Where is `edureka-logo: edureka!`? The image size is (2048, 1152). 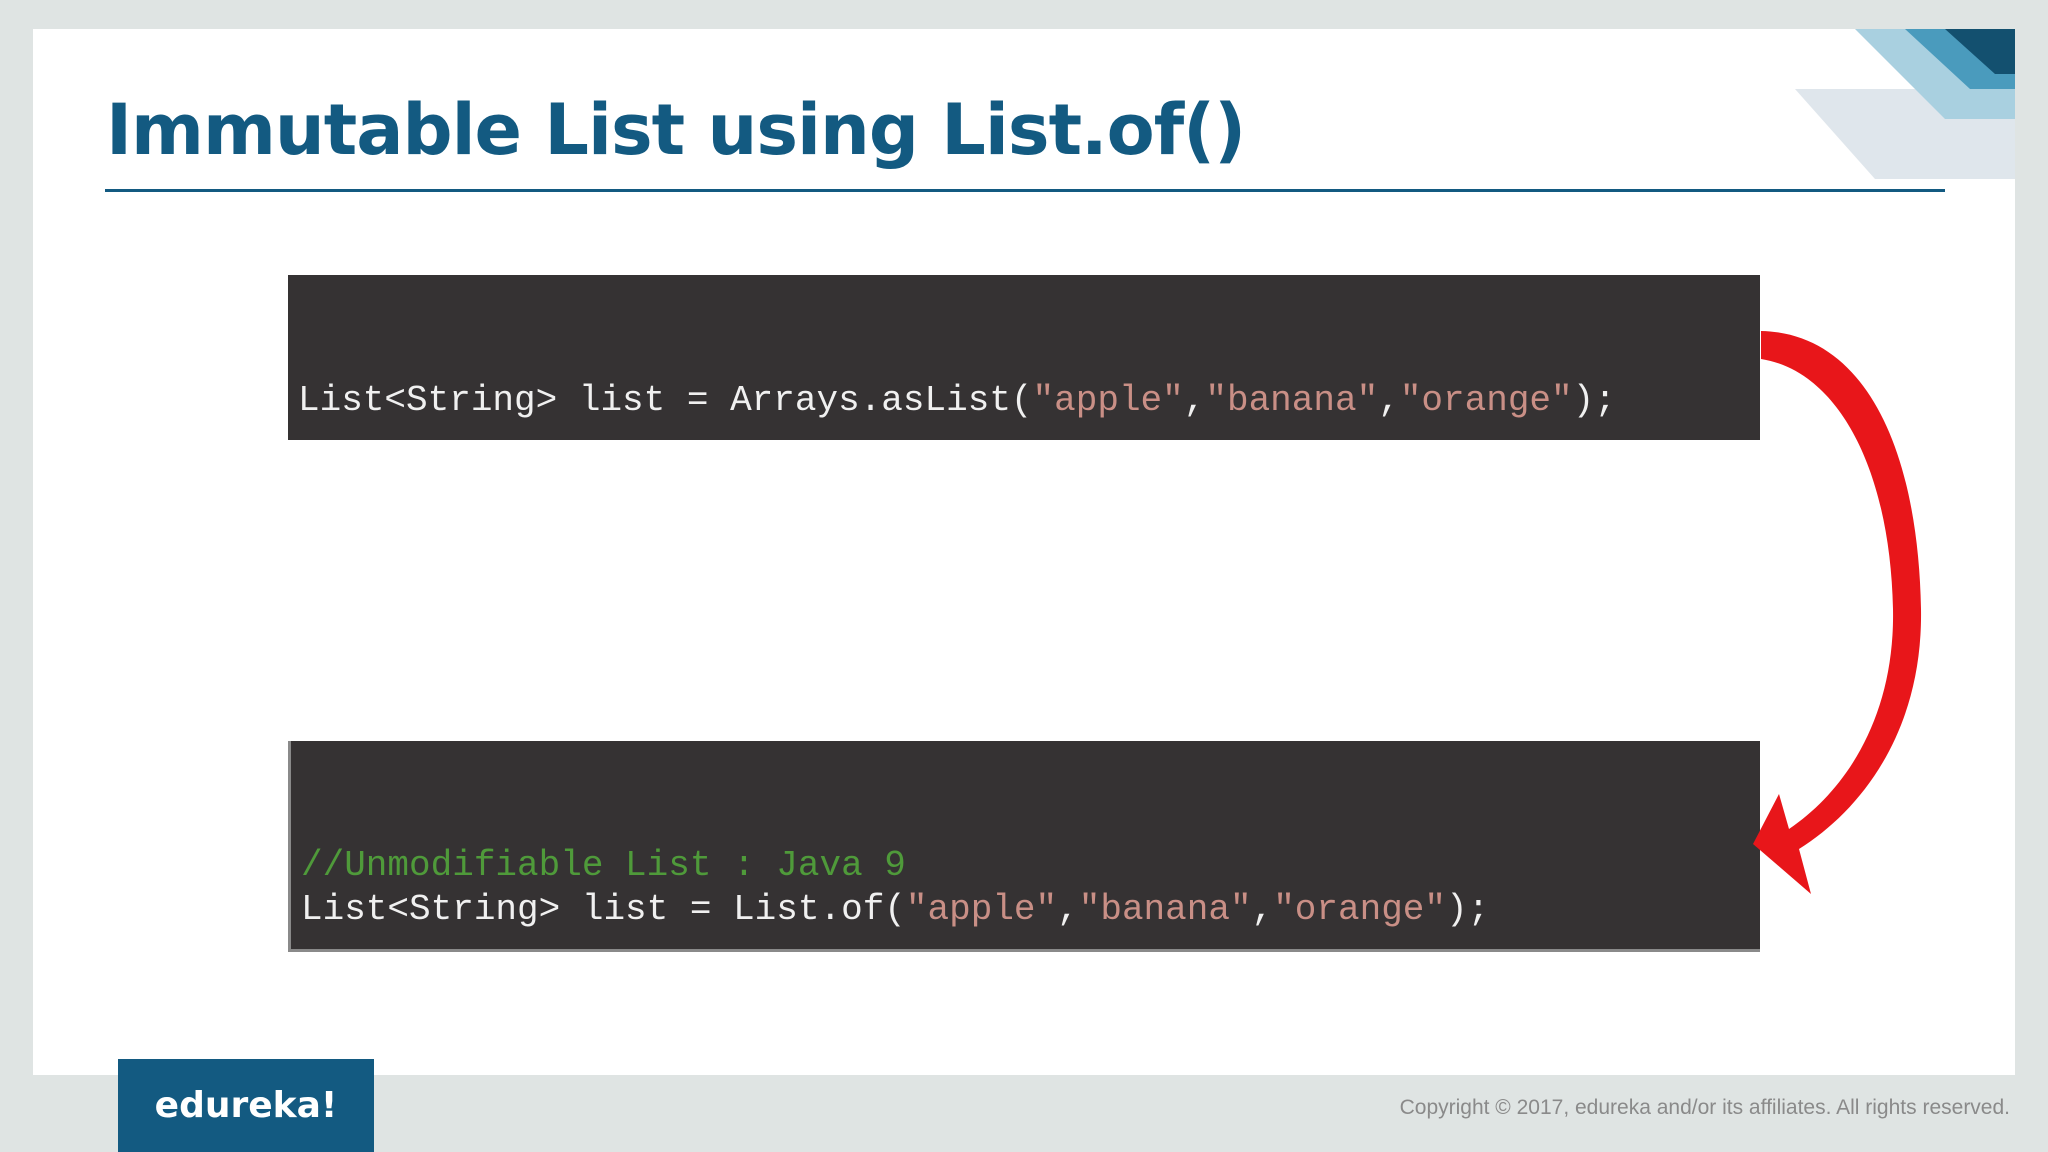 edureka-logo: edureka! is located at coordinates (246, 1105).